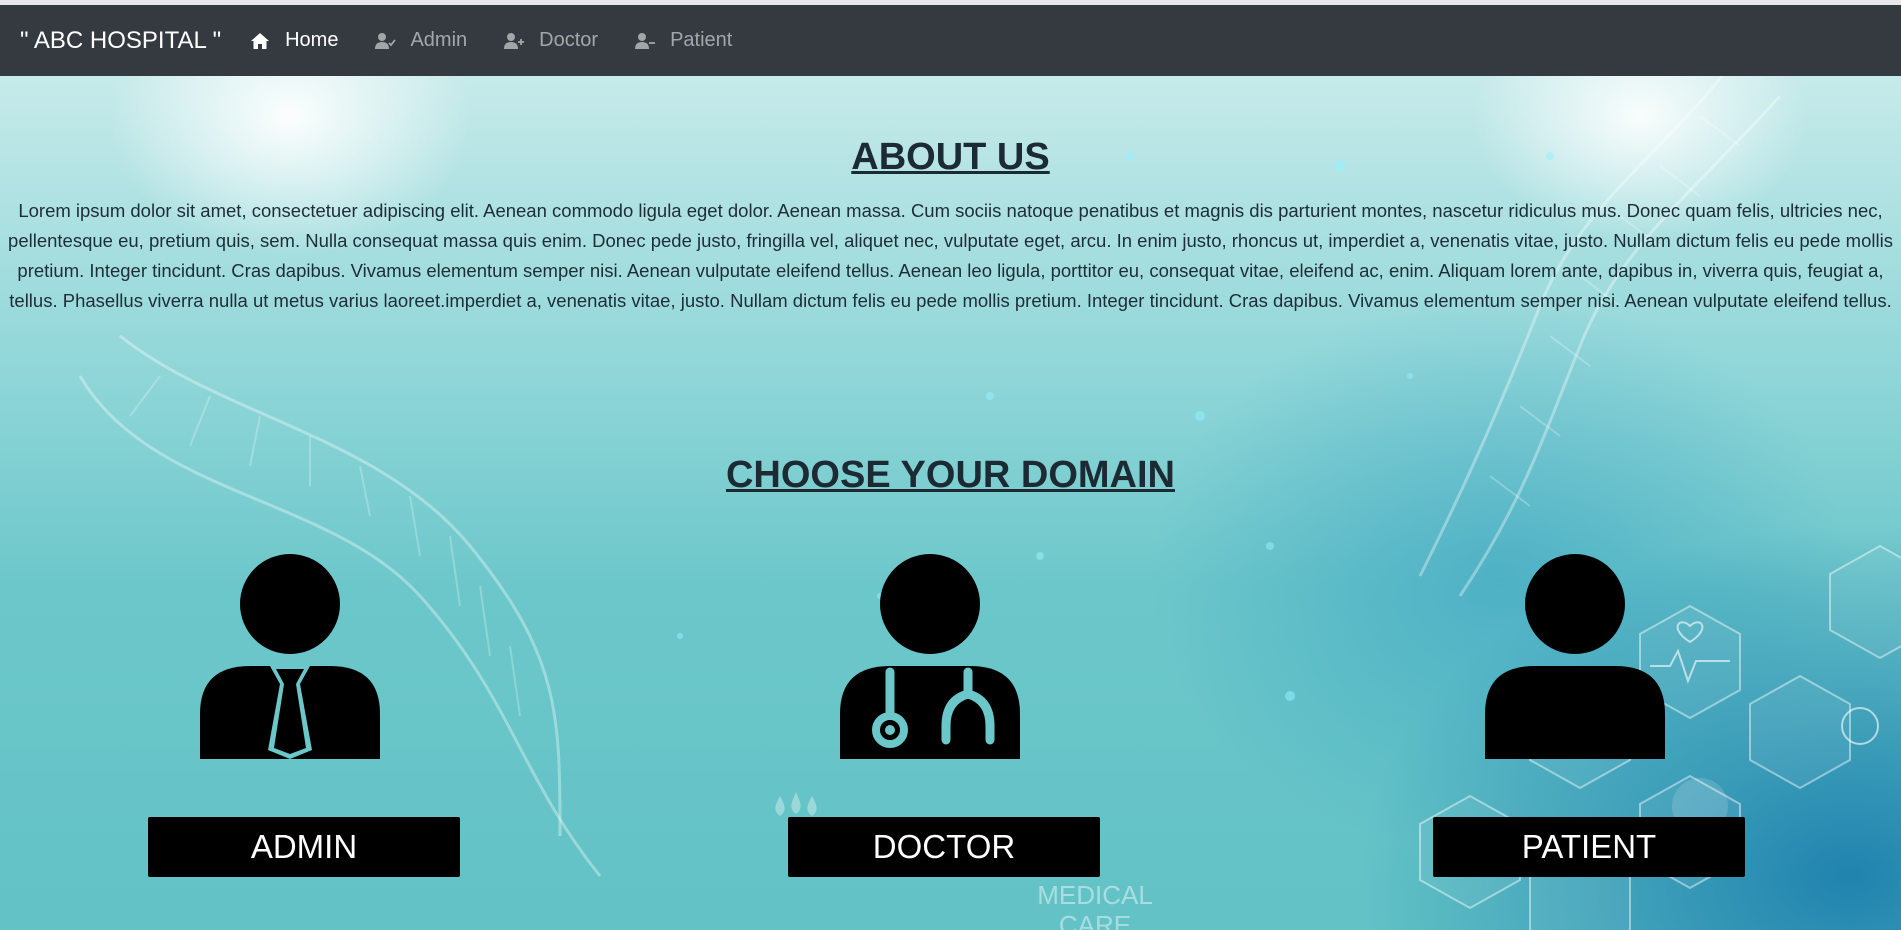  Describe the element at coordinates (569, 40) in the screenshot. I see `nav-item-doctor-label: Doctor` at that location.